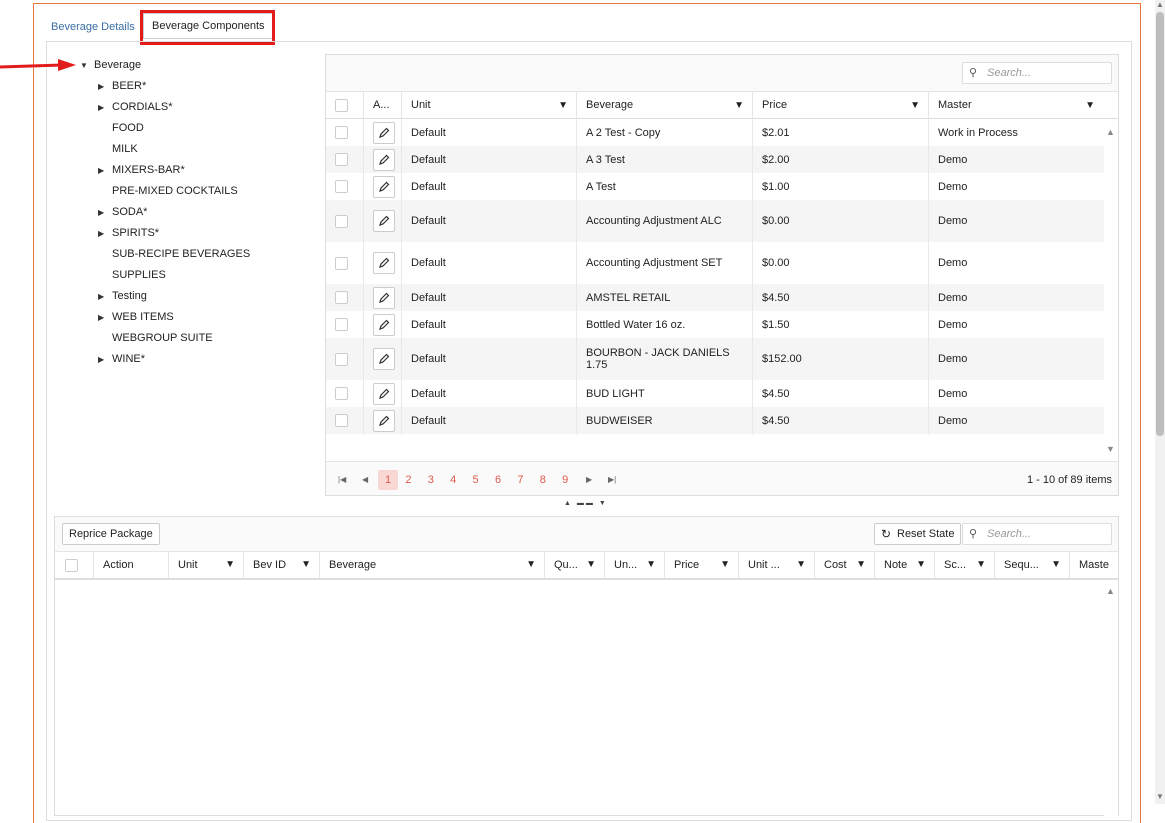 The image size is (1165, 823). What do you see at coordinates (476, 480) in the screenshot?
I see `page-5-link: 5` at bounding box center [476, 480].